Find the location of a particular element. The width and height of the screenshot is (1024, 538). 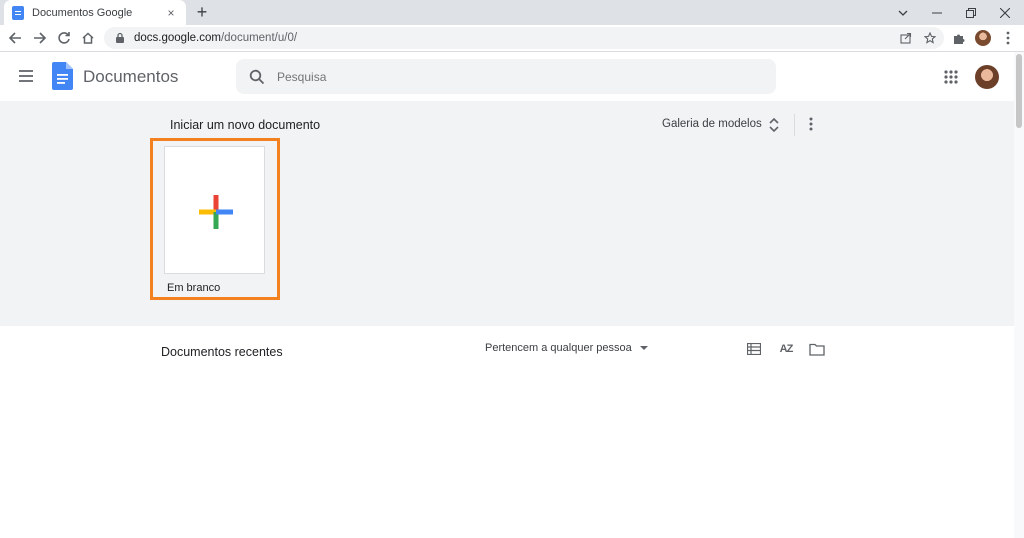

apps-grid-icon is located at coordinates (951, 77).